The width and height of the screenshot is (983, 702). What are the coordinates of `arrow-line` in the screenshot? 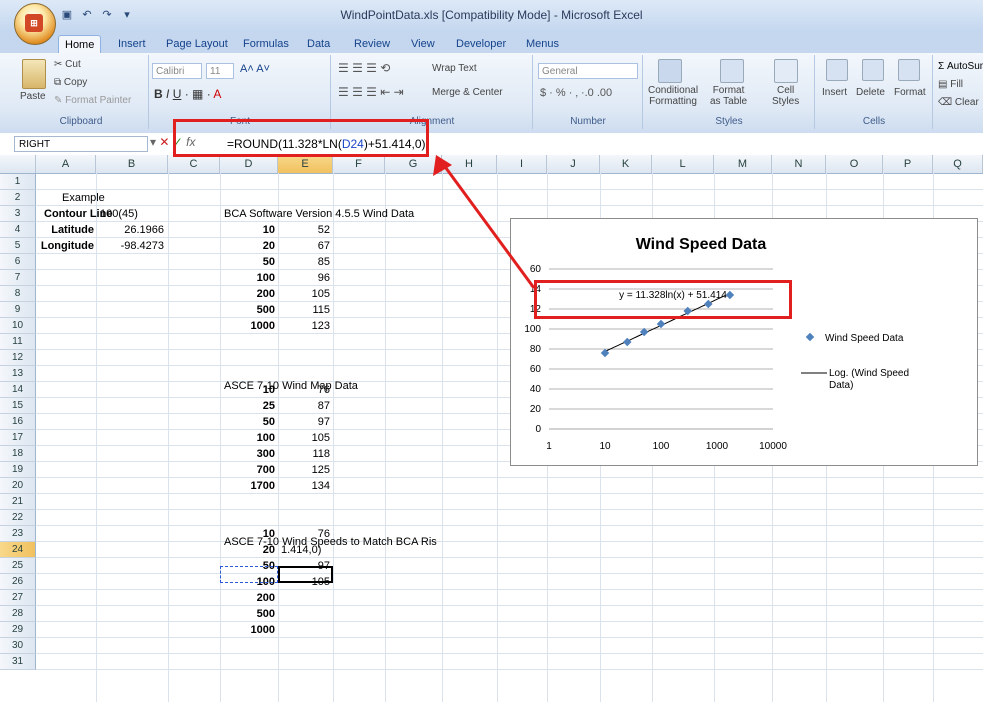 It's located at (488, 226).